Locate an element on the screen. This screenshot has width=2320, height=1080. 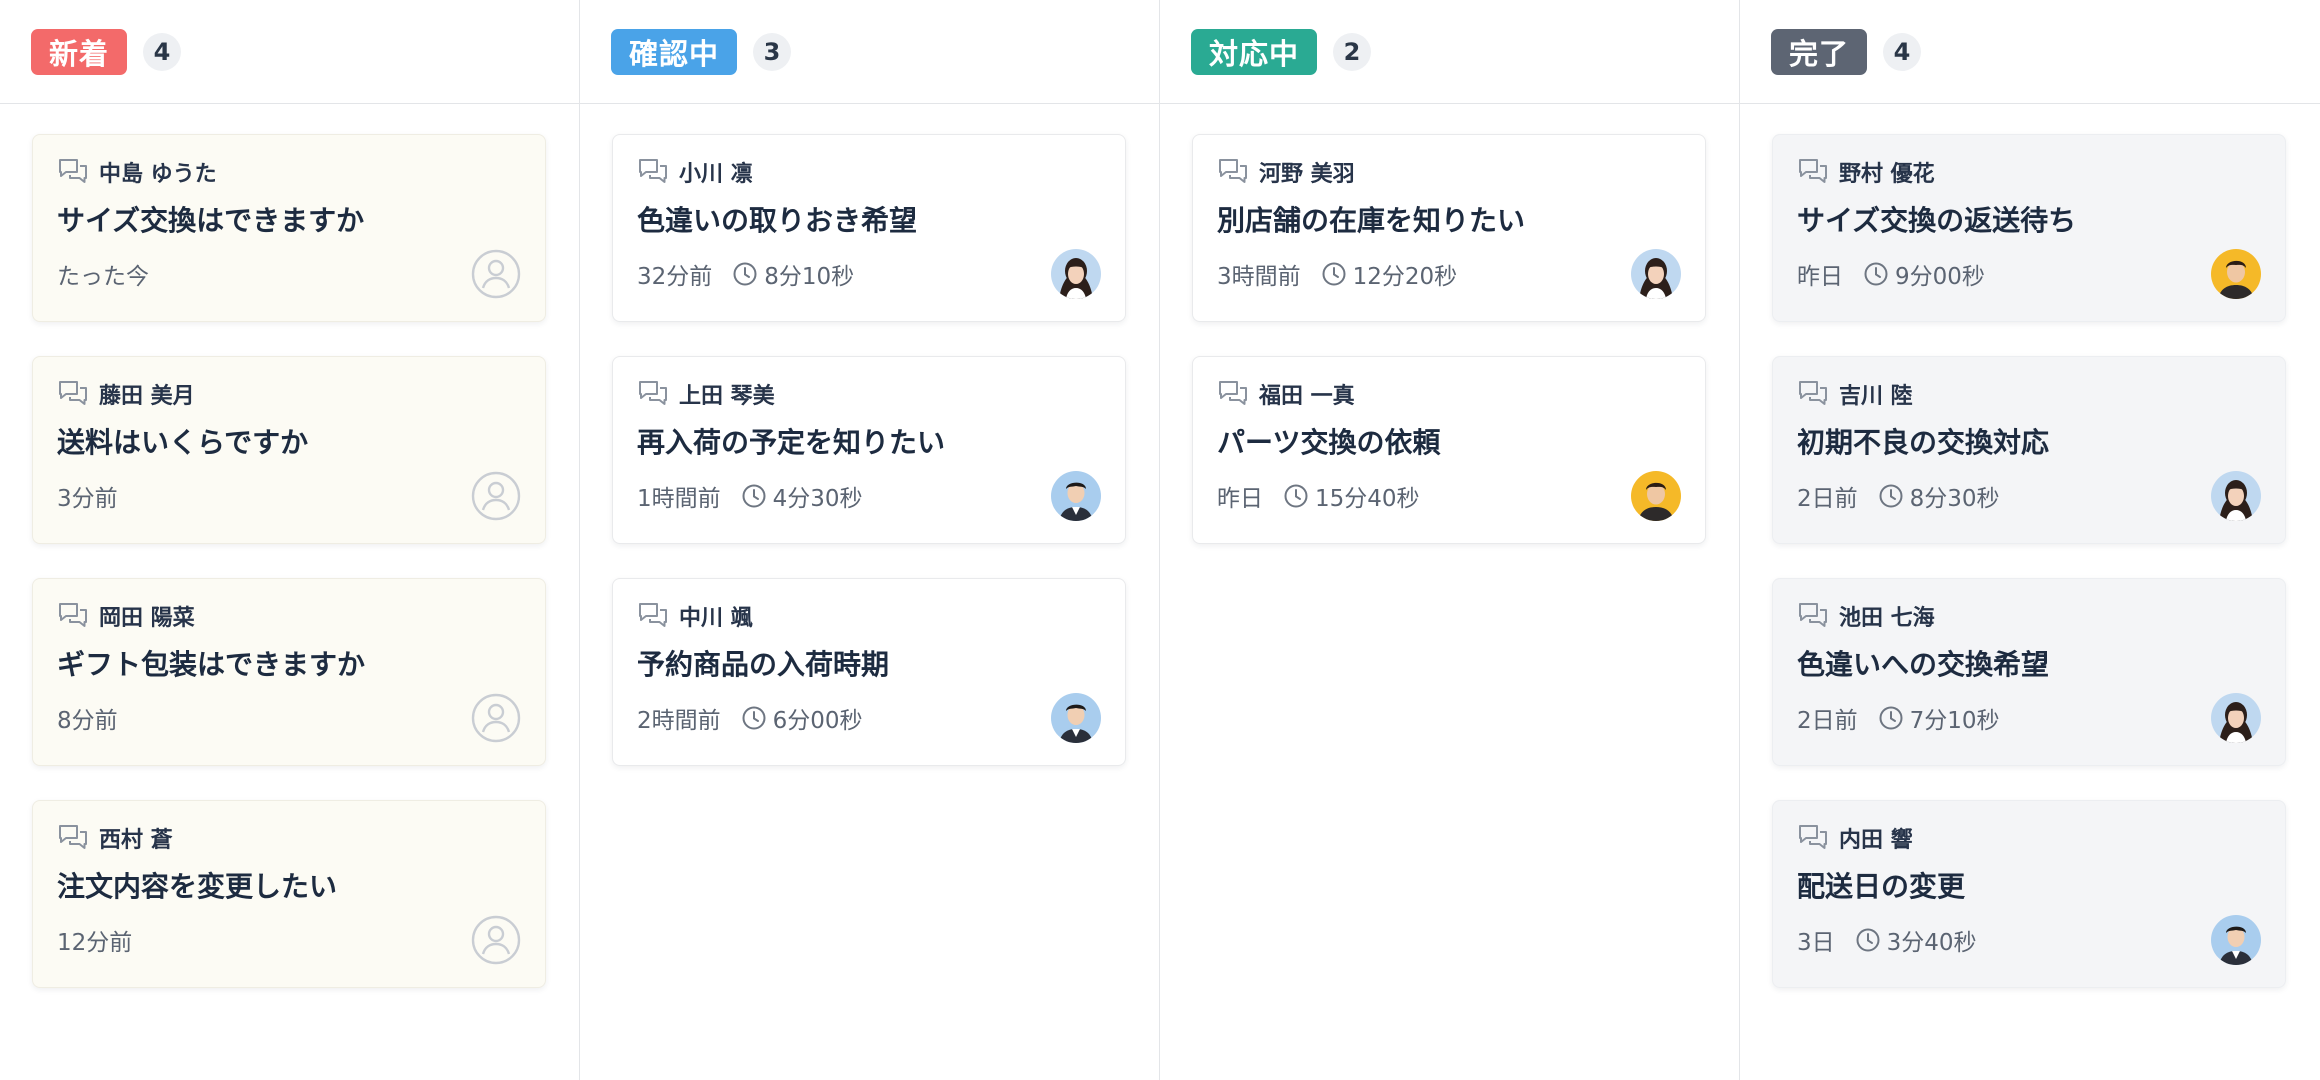
ticket-meta: 3日 3分40秒 is located at coordinates (2029, 940).